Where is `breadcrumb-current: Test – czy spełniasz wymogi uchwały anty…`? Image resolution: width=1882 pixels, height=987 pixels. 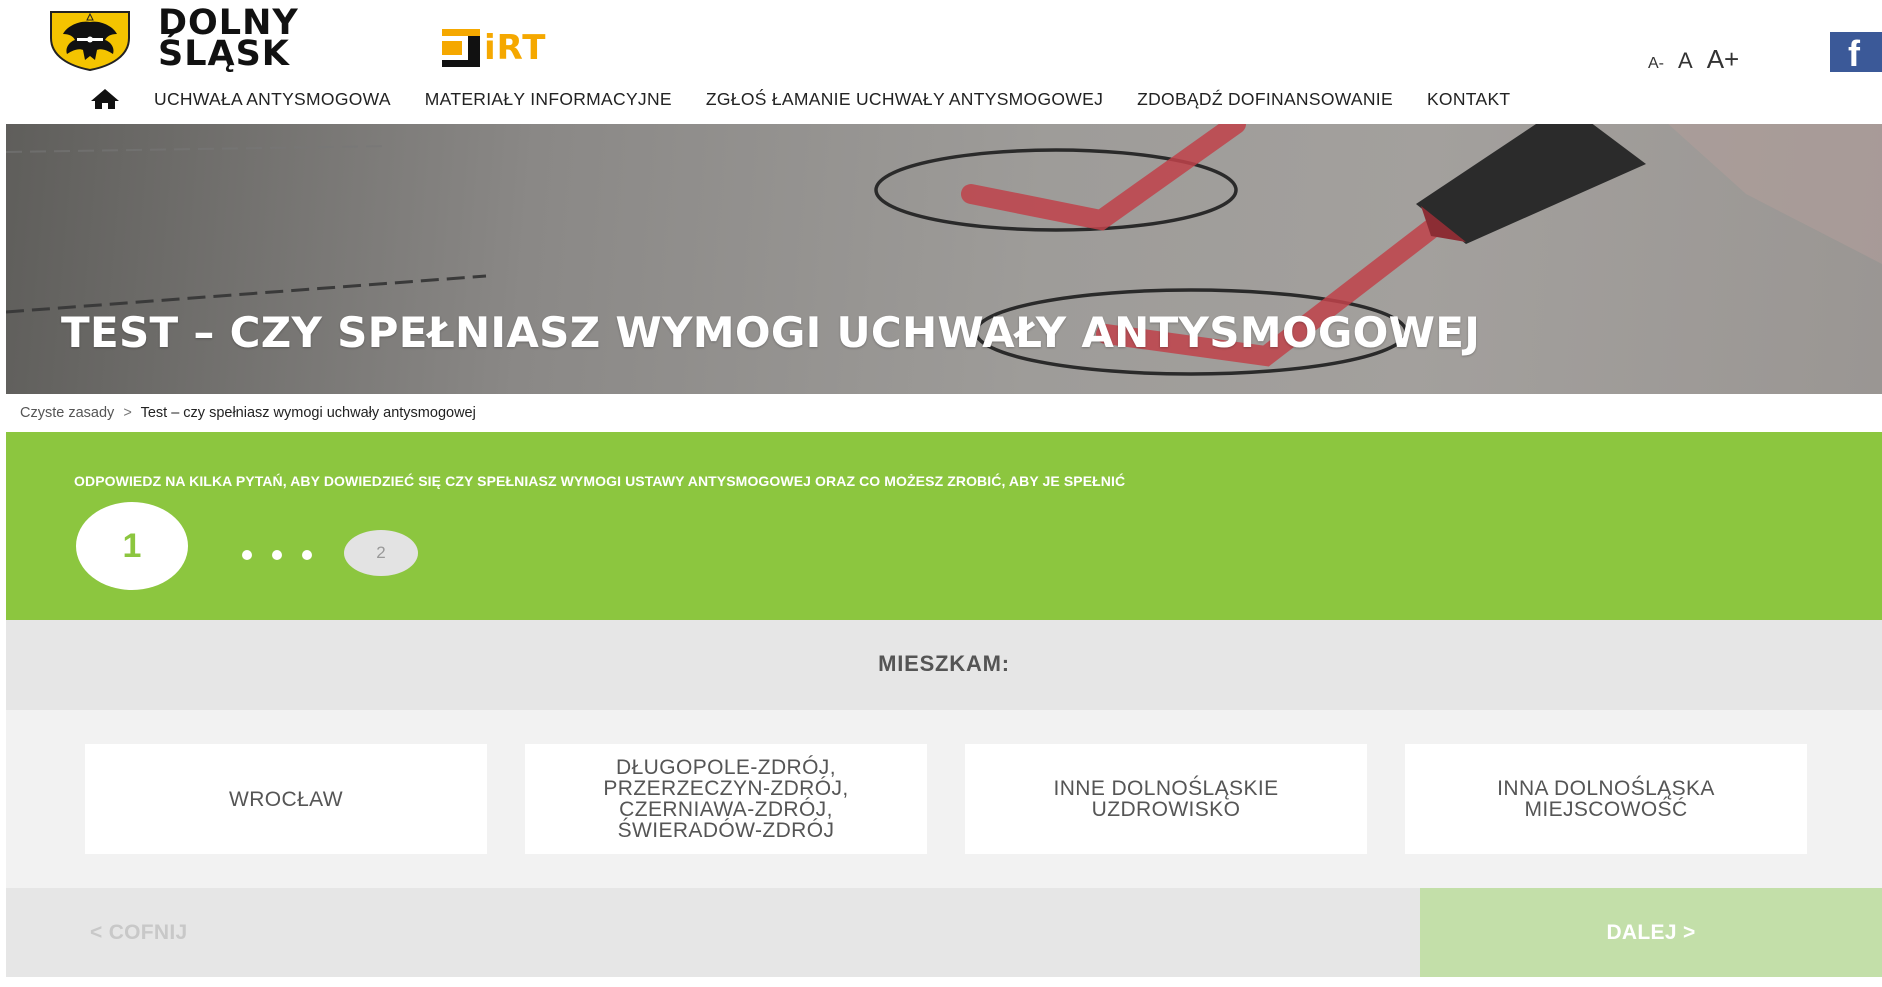 breadcrumb-current: Test – czy spełniasz wymogi uchwały anty… is located at coordinates (308, 413).